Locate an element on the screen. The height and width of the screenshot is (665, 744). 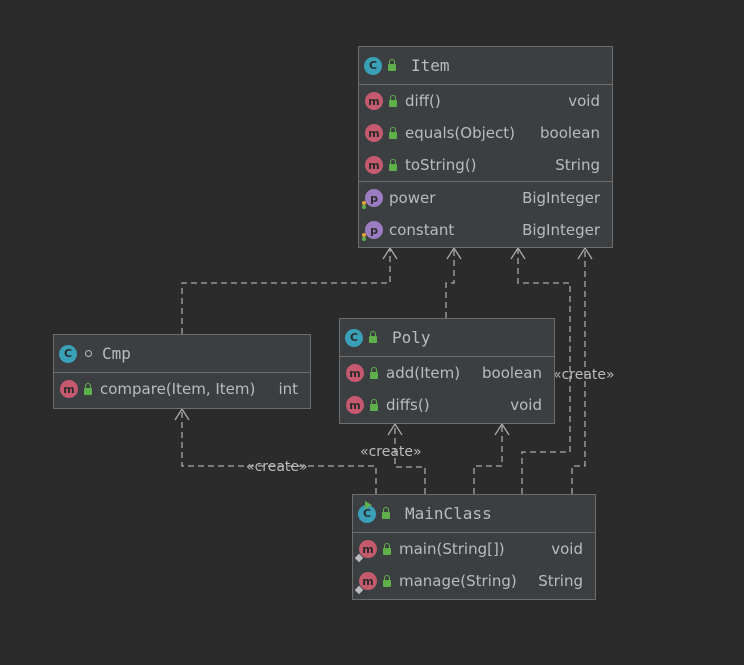
class-name: MainClass is located at coordinates (448, 513).